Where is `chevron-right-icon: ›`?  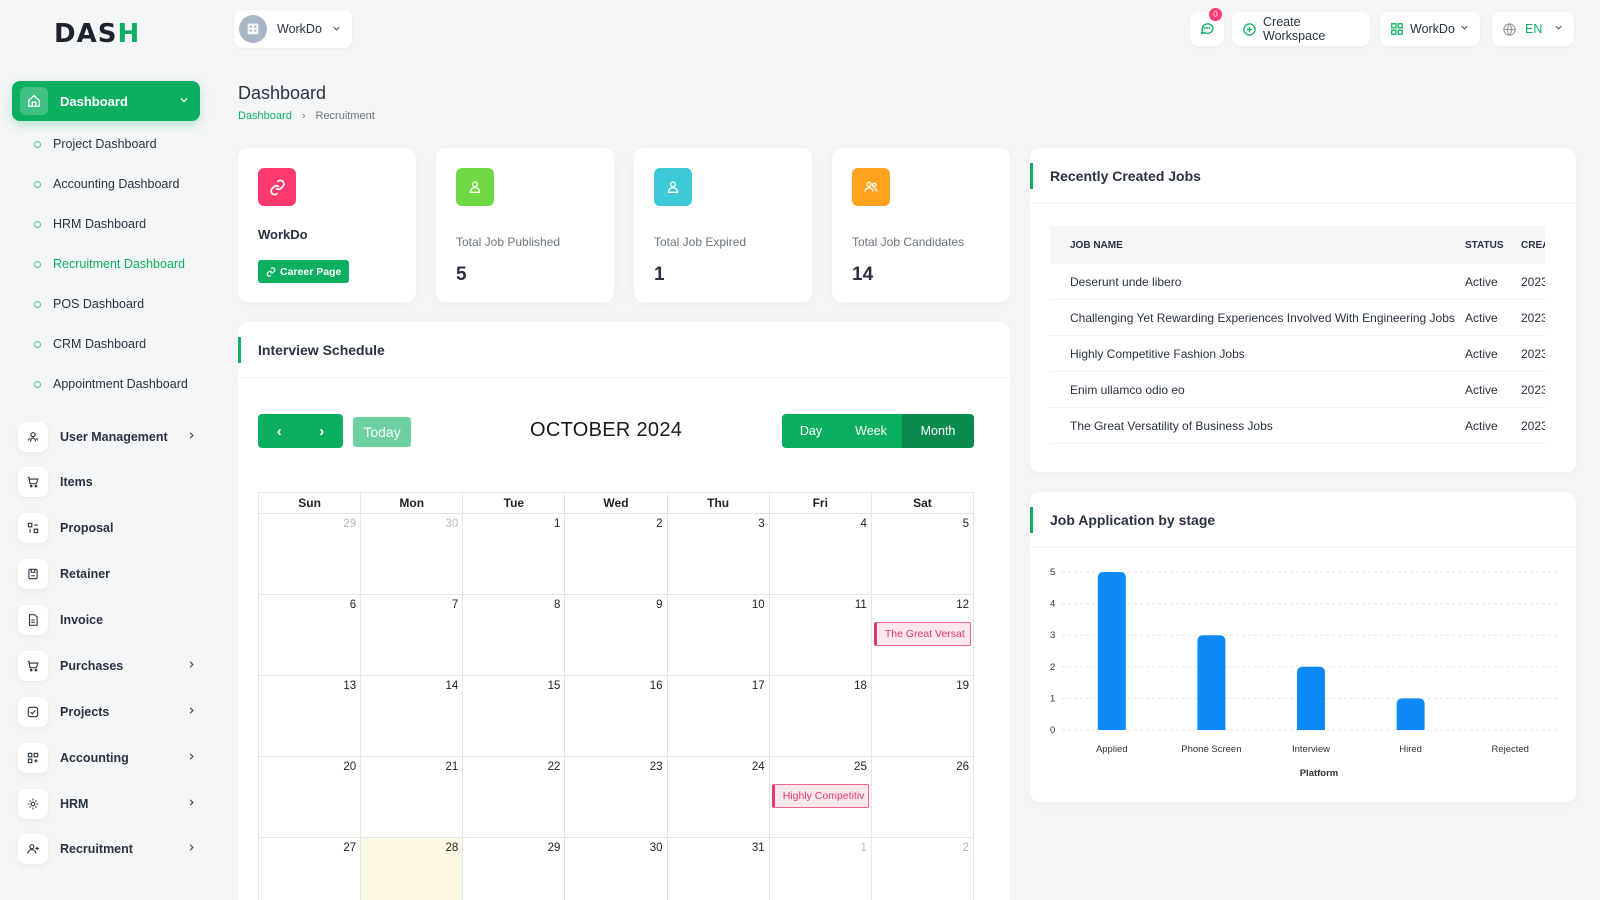 chevron-right-icon: › is located at coordinates (303, 116).